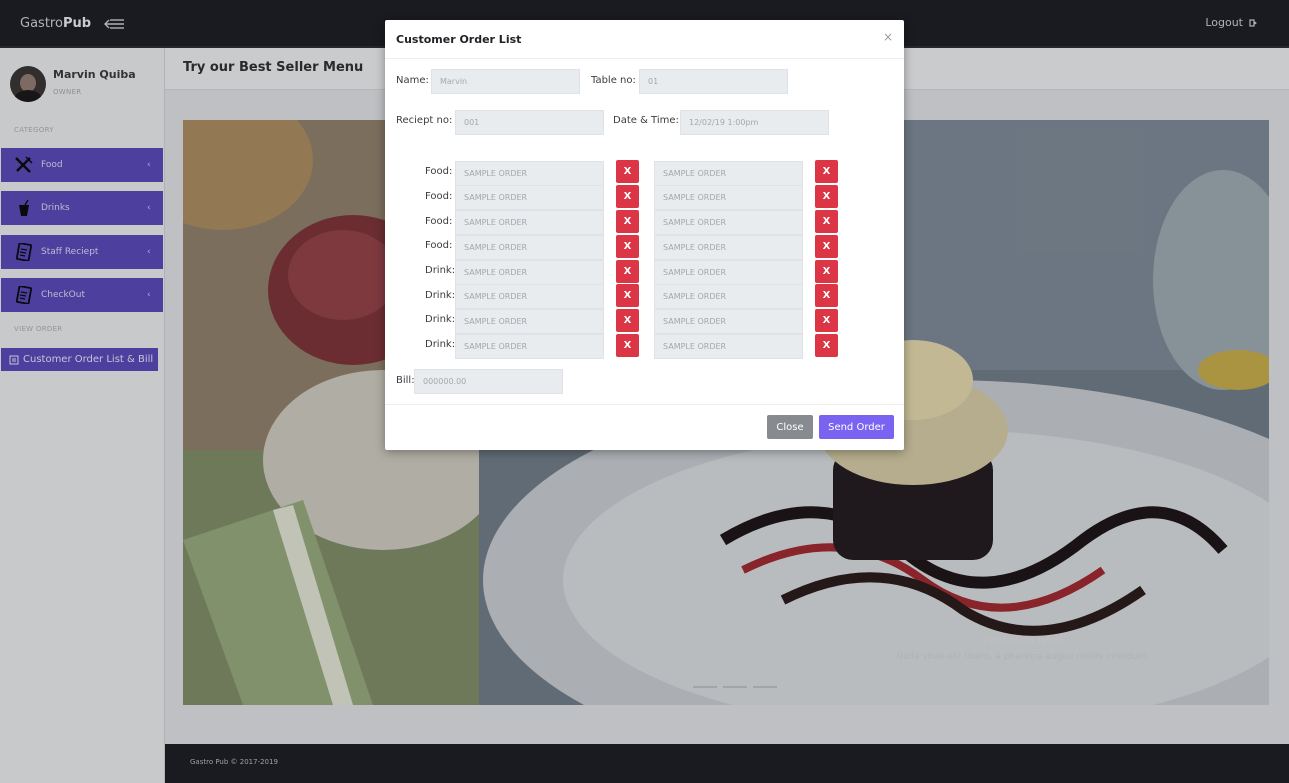 Image resolution: width=1289 pixels, height=783 pixels. I want to click on table-field: 01, so click(713, 81).